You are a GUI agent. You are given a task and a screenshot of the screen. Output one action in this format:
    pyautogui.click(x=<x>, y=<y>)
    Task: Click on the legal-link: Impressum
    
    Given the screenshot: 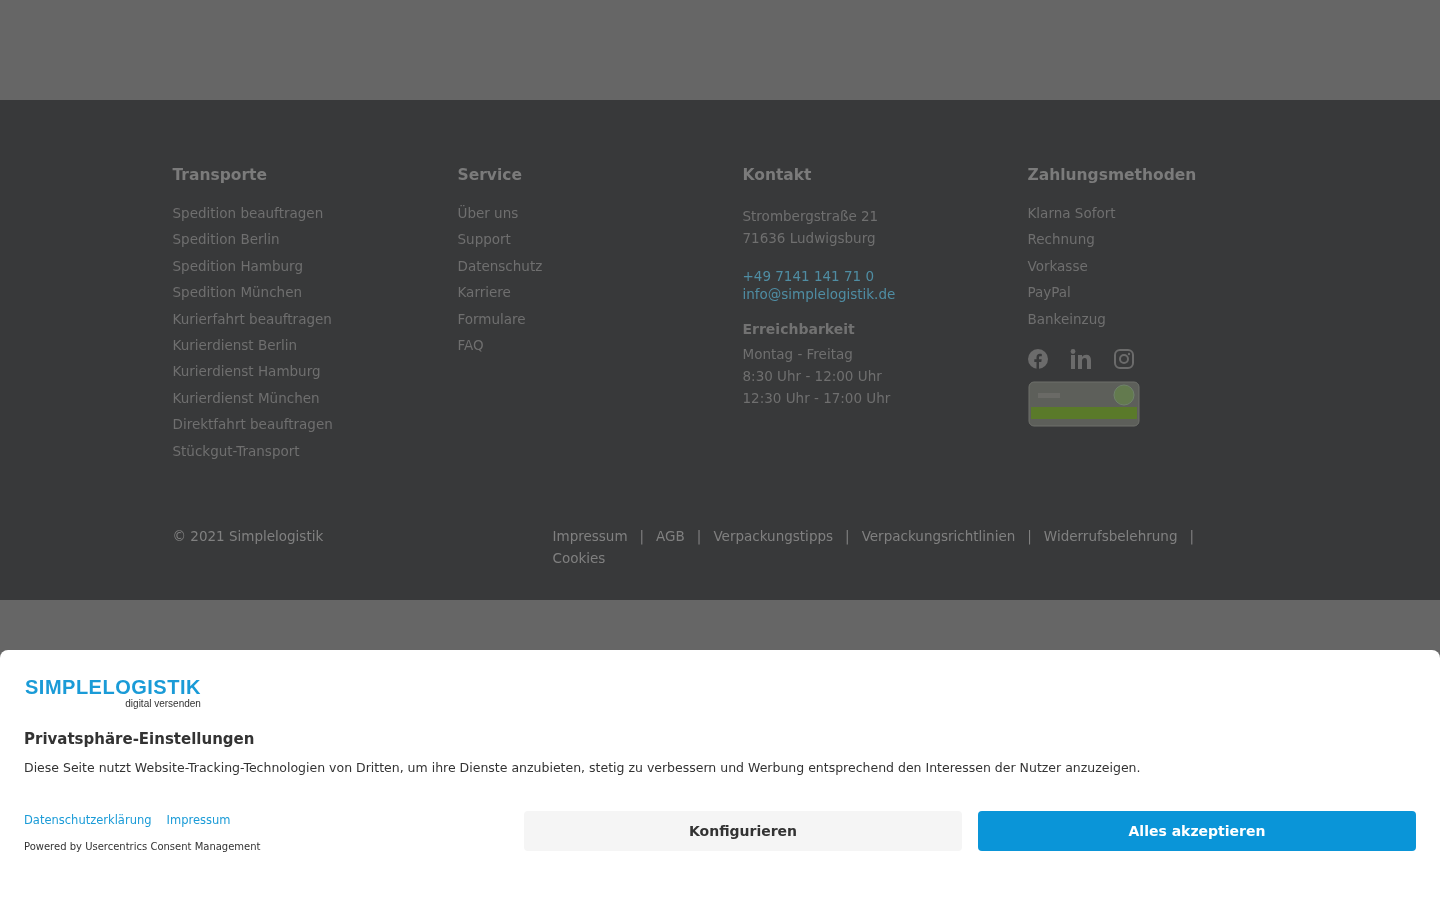 What is the action you would take?
    pyautogui.click(x=590, y=536)
    